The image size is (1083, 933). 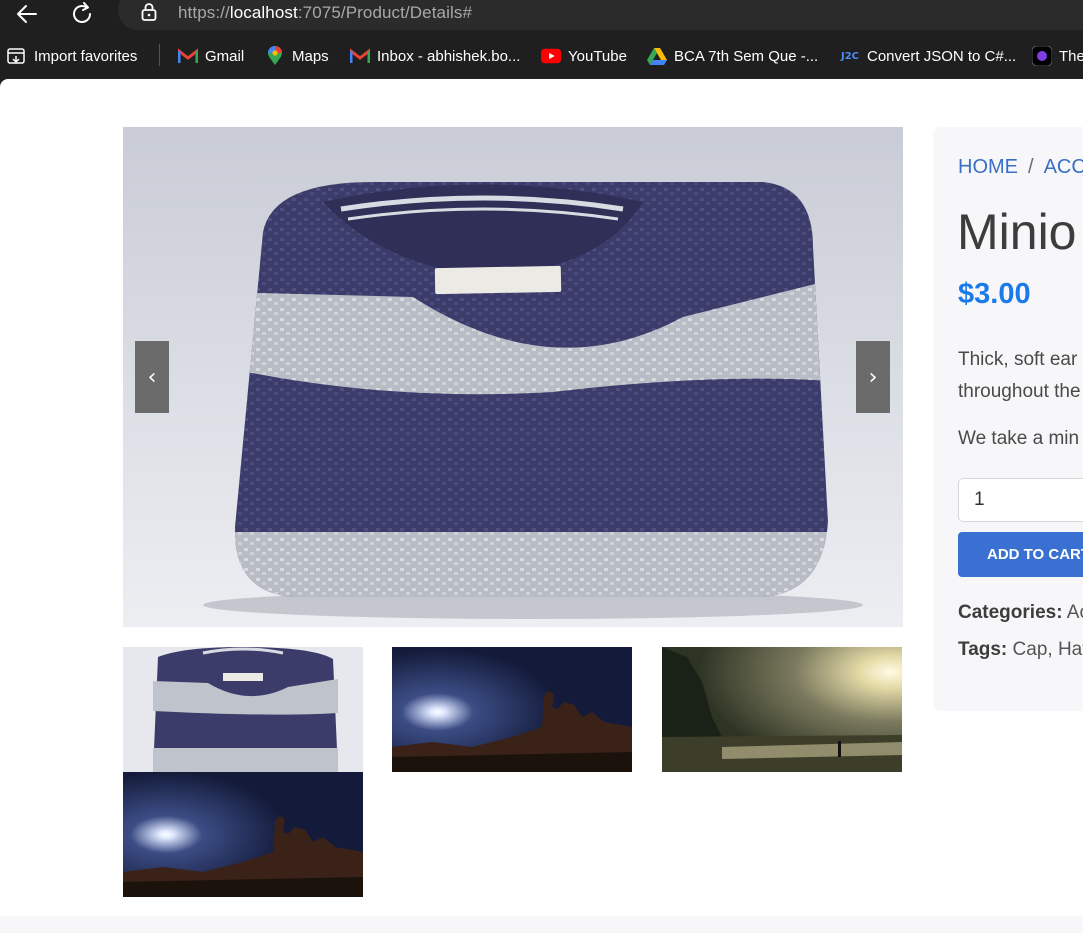 What do you see at coordinates (204, 12) in the screenshot?
I see `url-scheme: https://` at bounding box center [204, 12].